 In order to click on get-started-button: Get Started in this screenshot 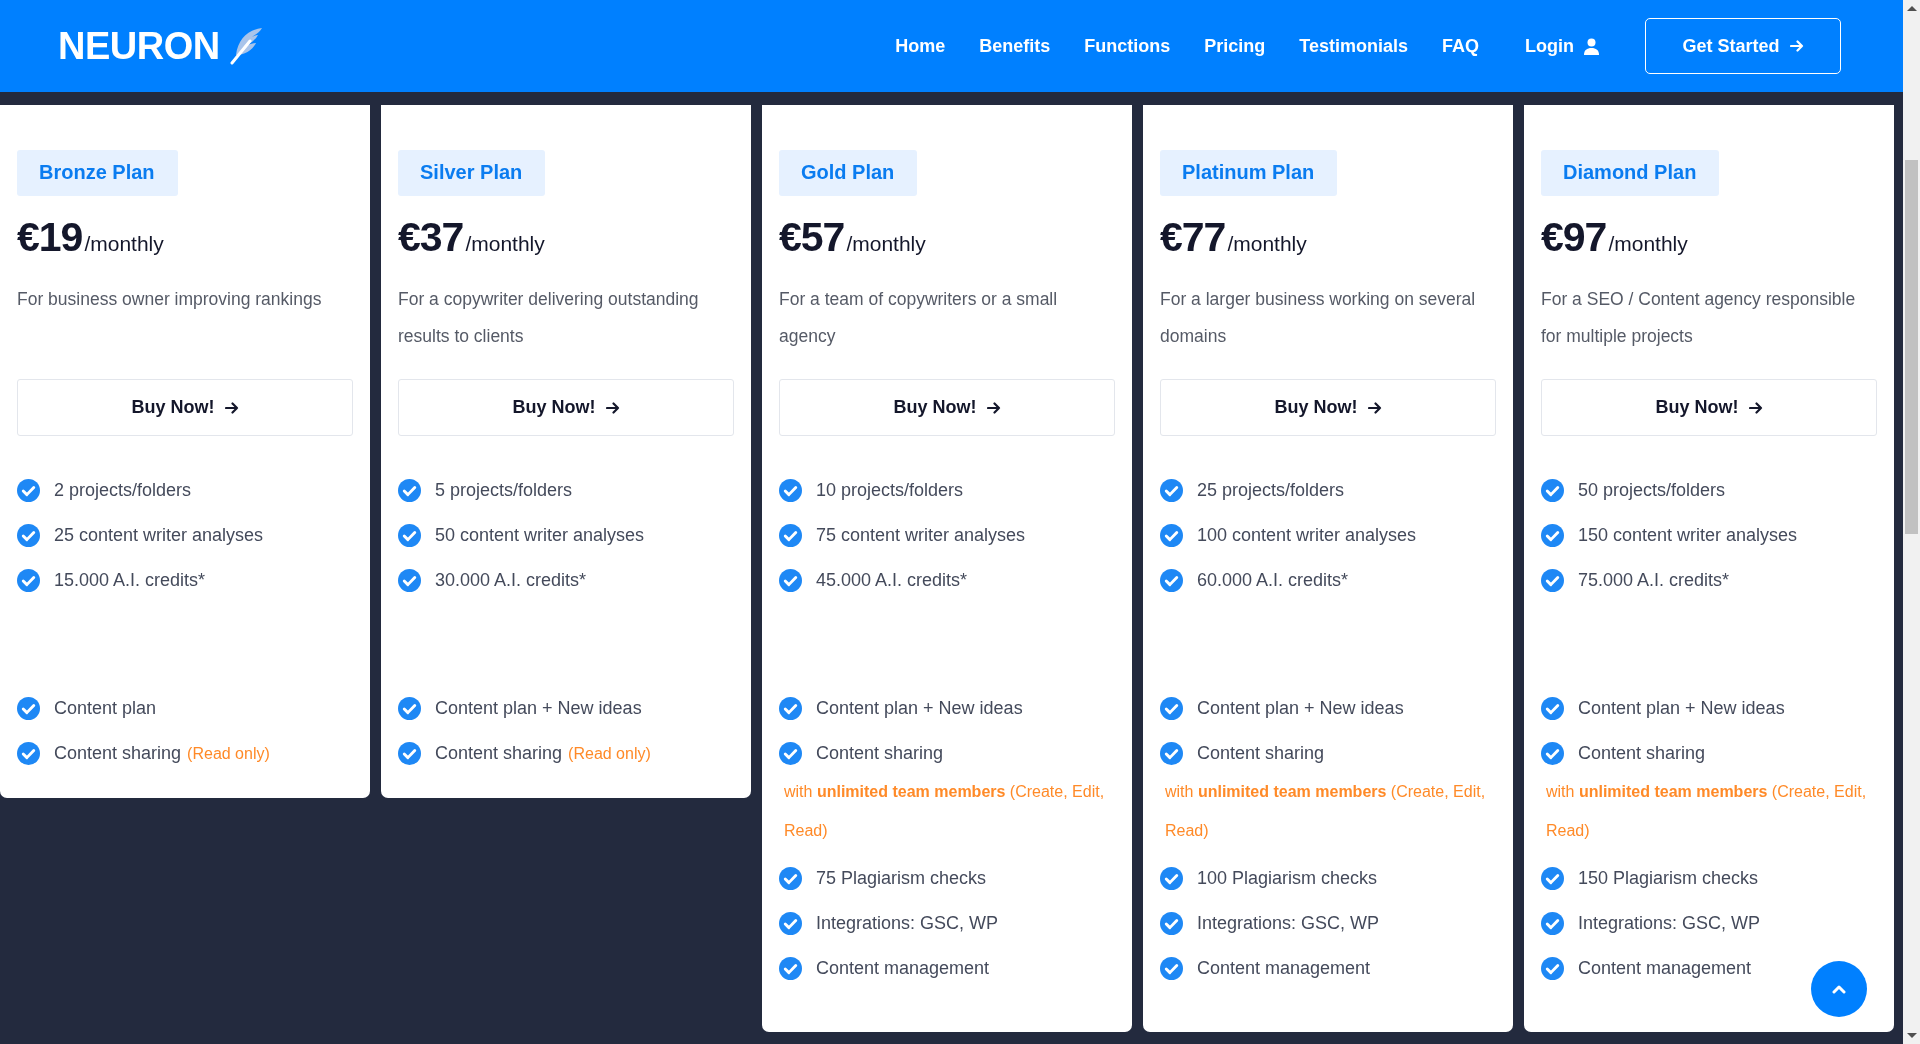, I will do `click(1743, 46)`.